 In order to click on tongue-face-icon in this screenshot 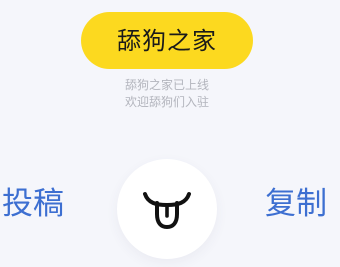, I will do `click(167, 210)`.